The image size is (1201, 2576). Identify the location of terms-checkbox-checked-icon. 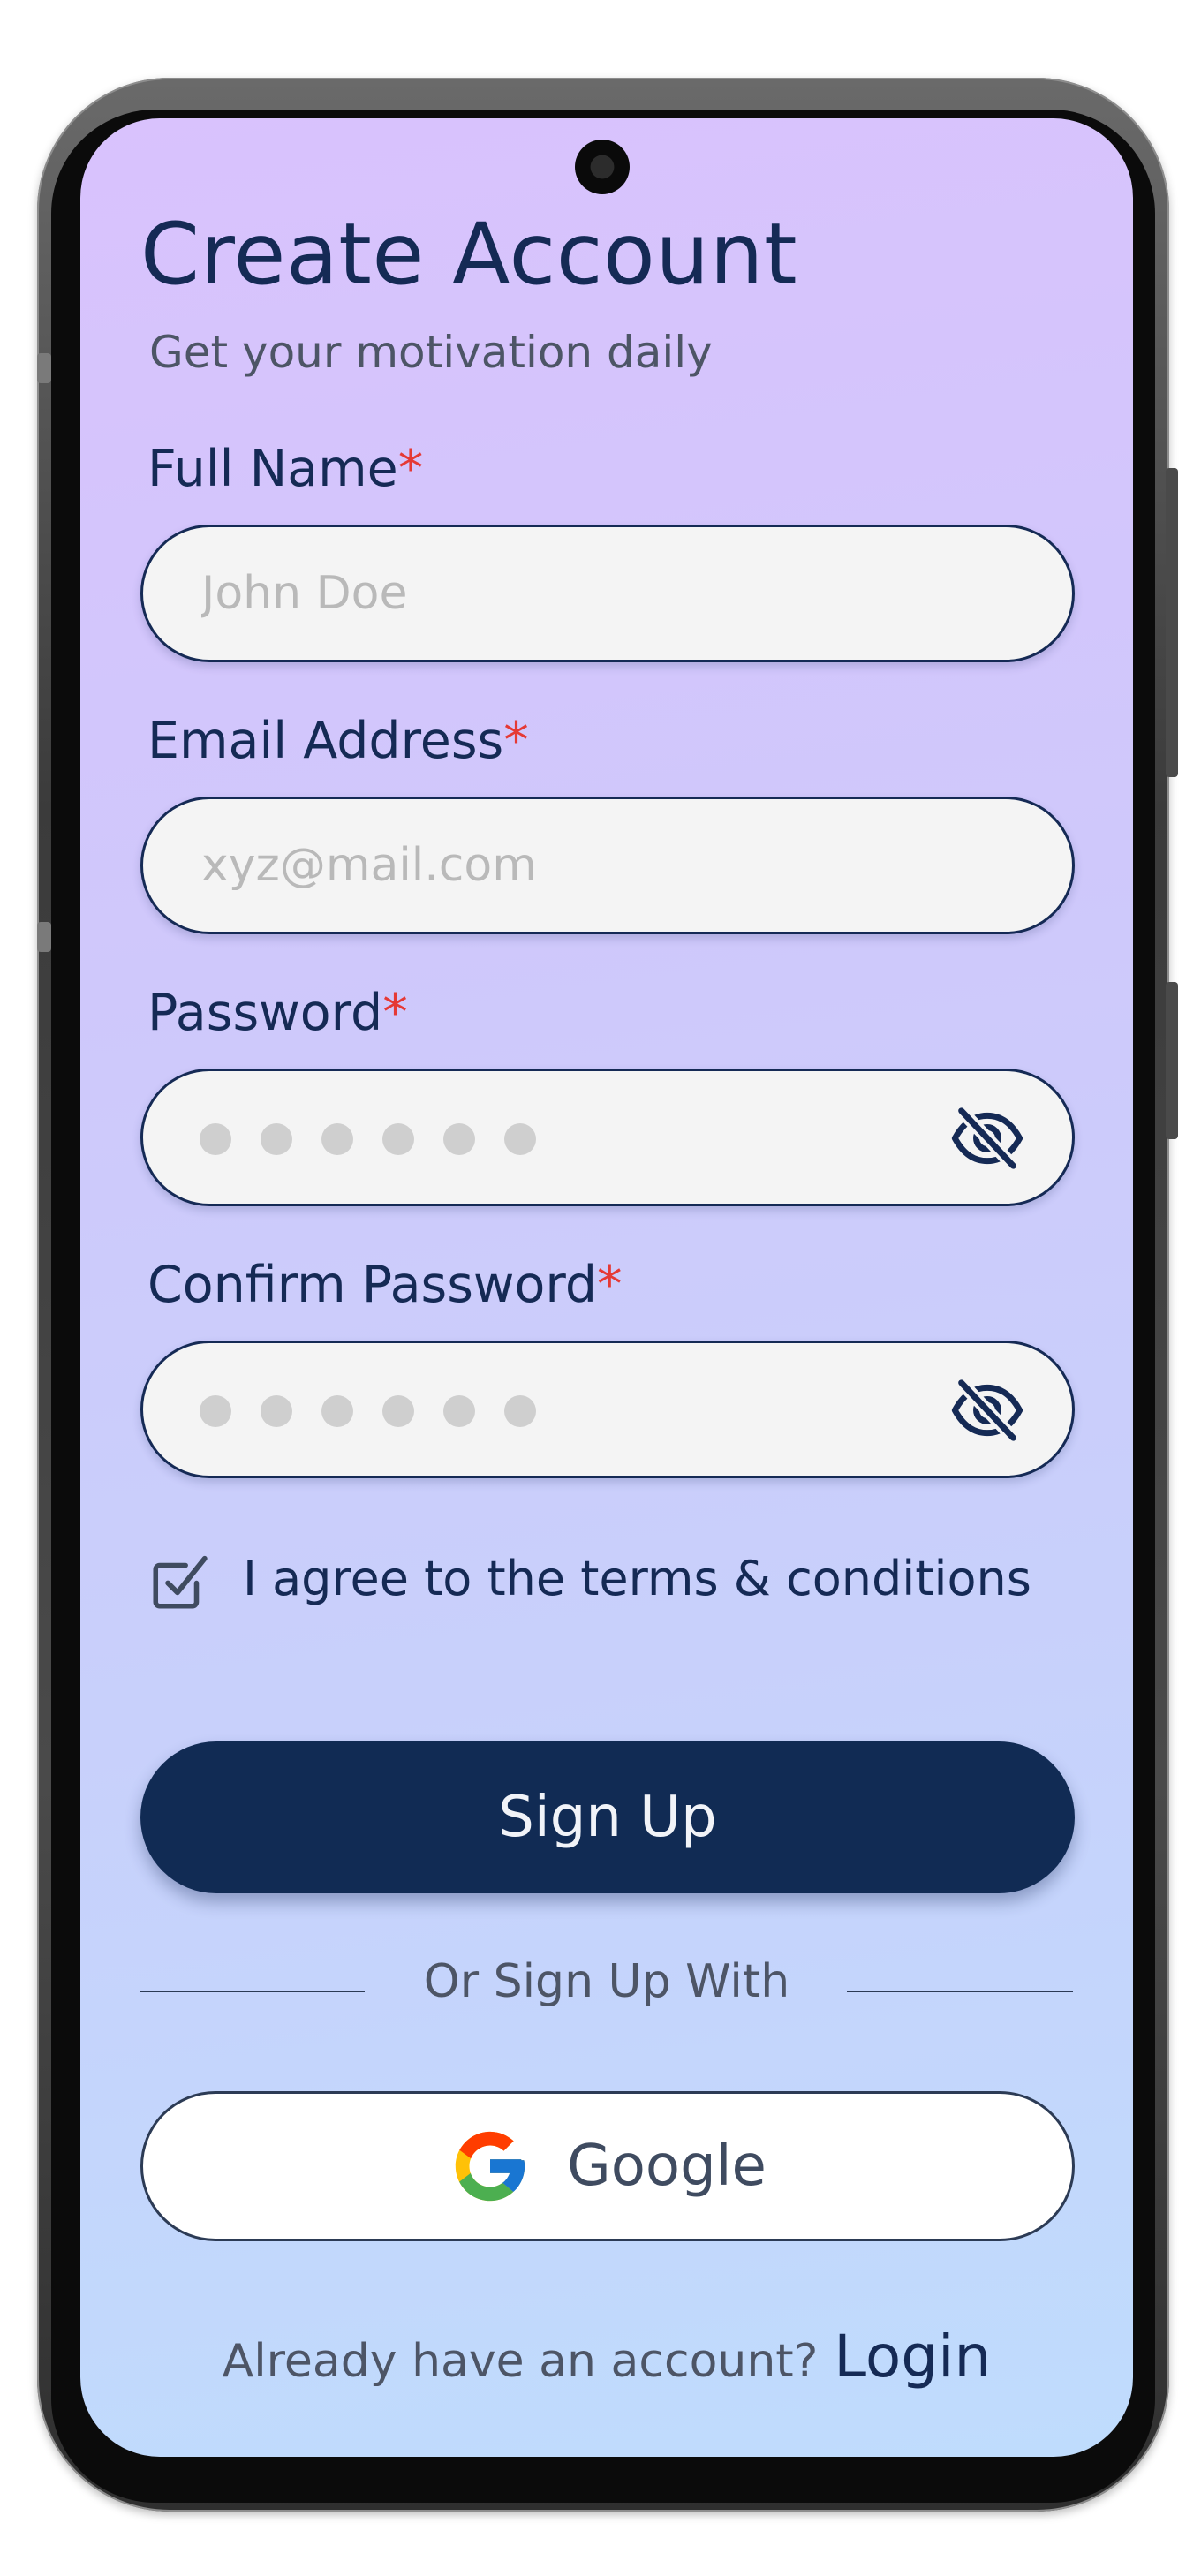
(180, 1581).